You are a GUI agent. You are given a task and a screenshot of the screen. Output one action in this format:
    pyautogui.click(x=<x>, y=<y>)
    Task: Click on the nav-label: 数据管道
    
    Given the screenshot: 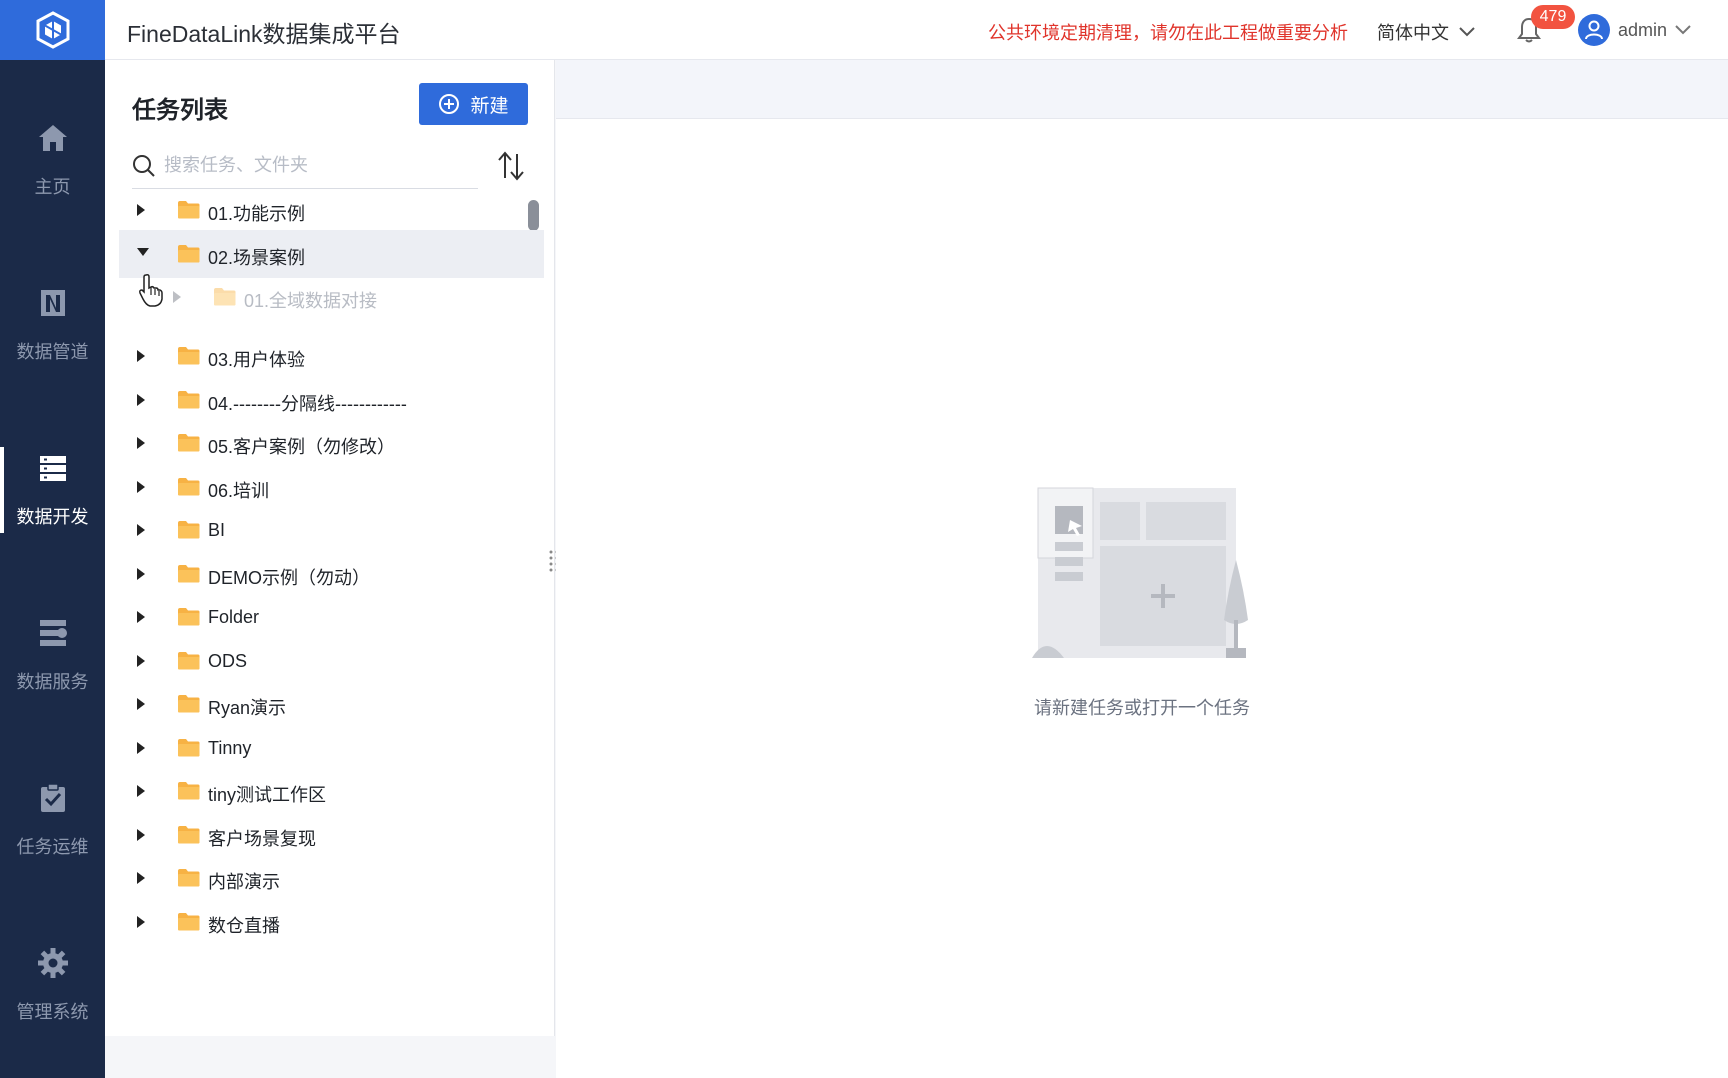 What is the action you would take?
    pyautogui.click(x=52, y=352)
    